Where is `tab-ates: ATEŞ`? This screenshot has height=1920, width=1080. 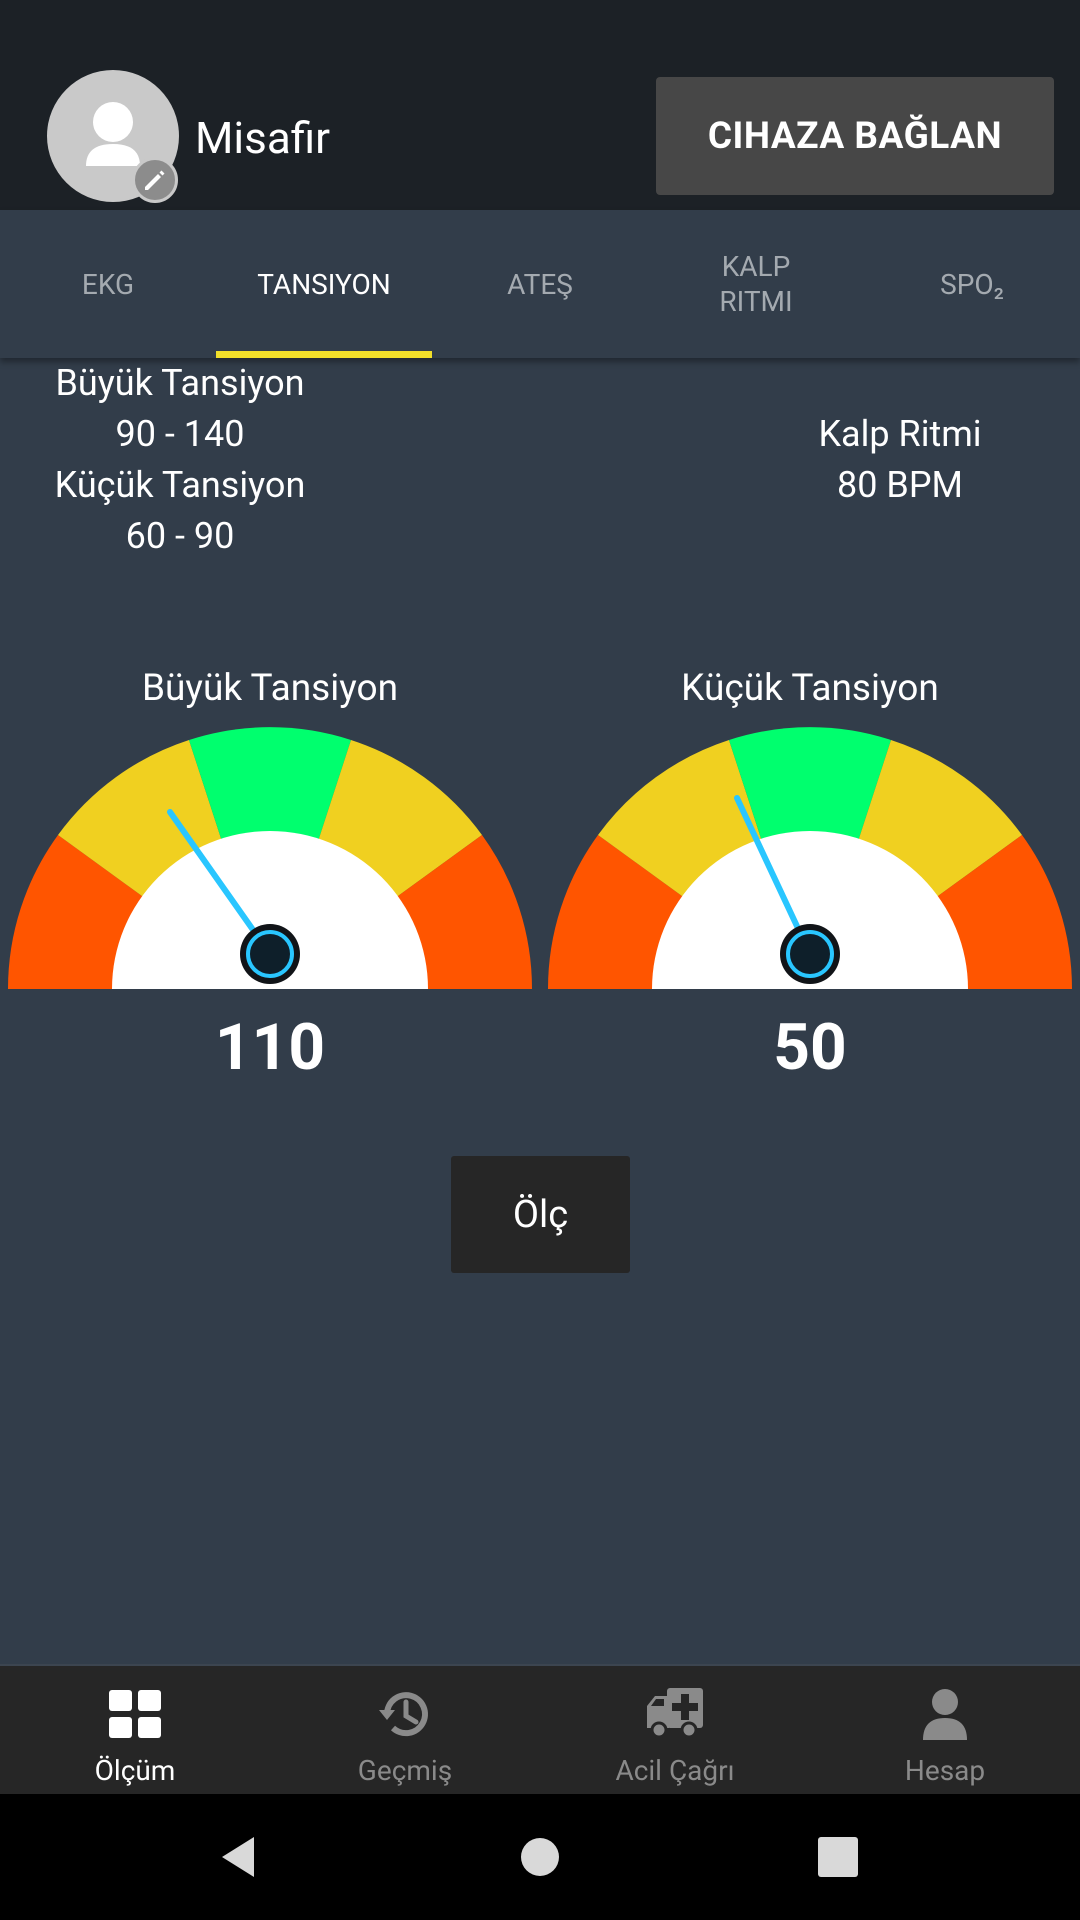
tab-ates: ATEŞ is located at coordinates (540, 284).